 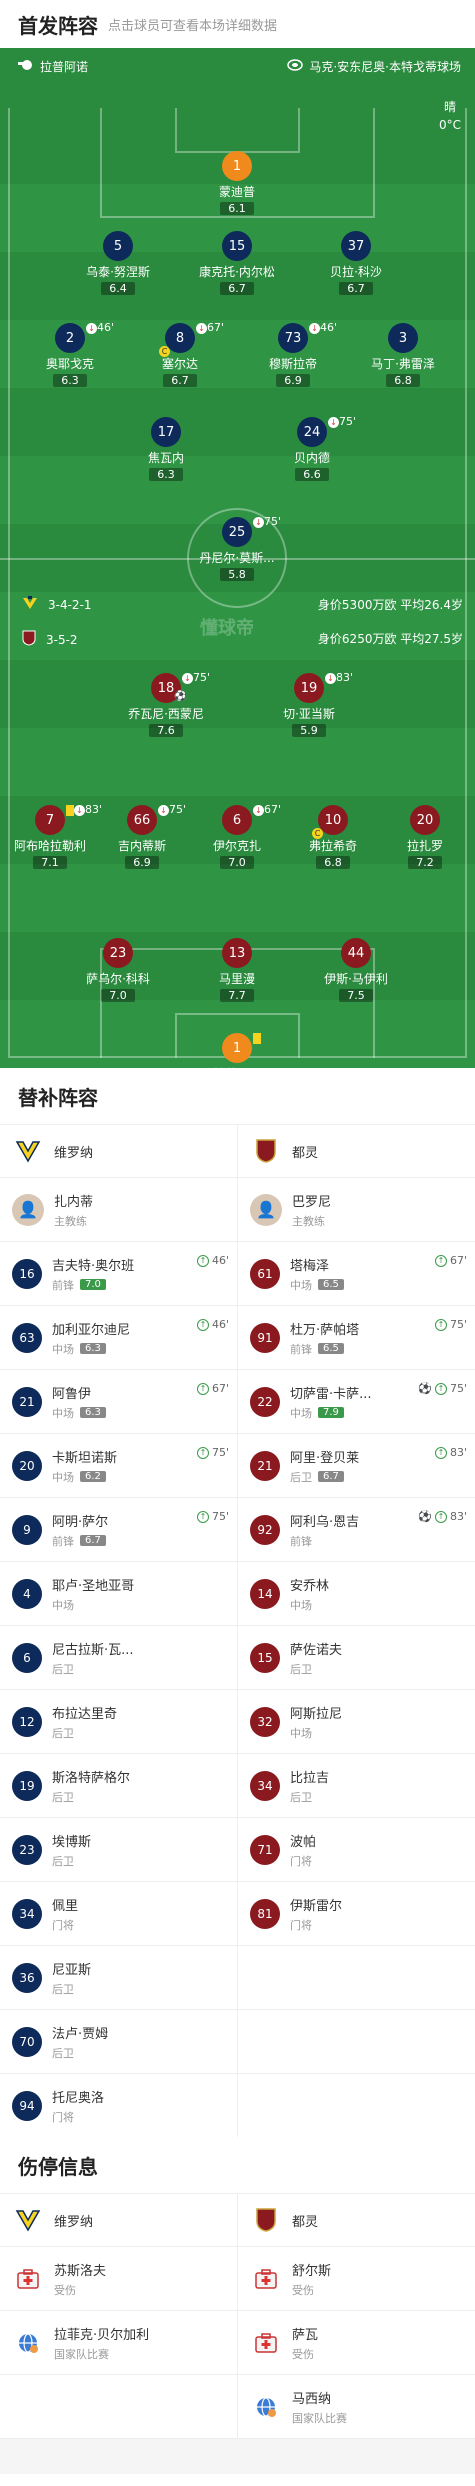 What do you see at coordinates (118, 1657) in the screenshot?
I see `sub-player: 6 尼古拉斯·瓦... 后卫` at bounding box center [118, 1657].